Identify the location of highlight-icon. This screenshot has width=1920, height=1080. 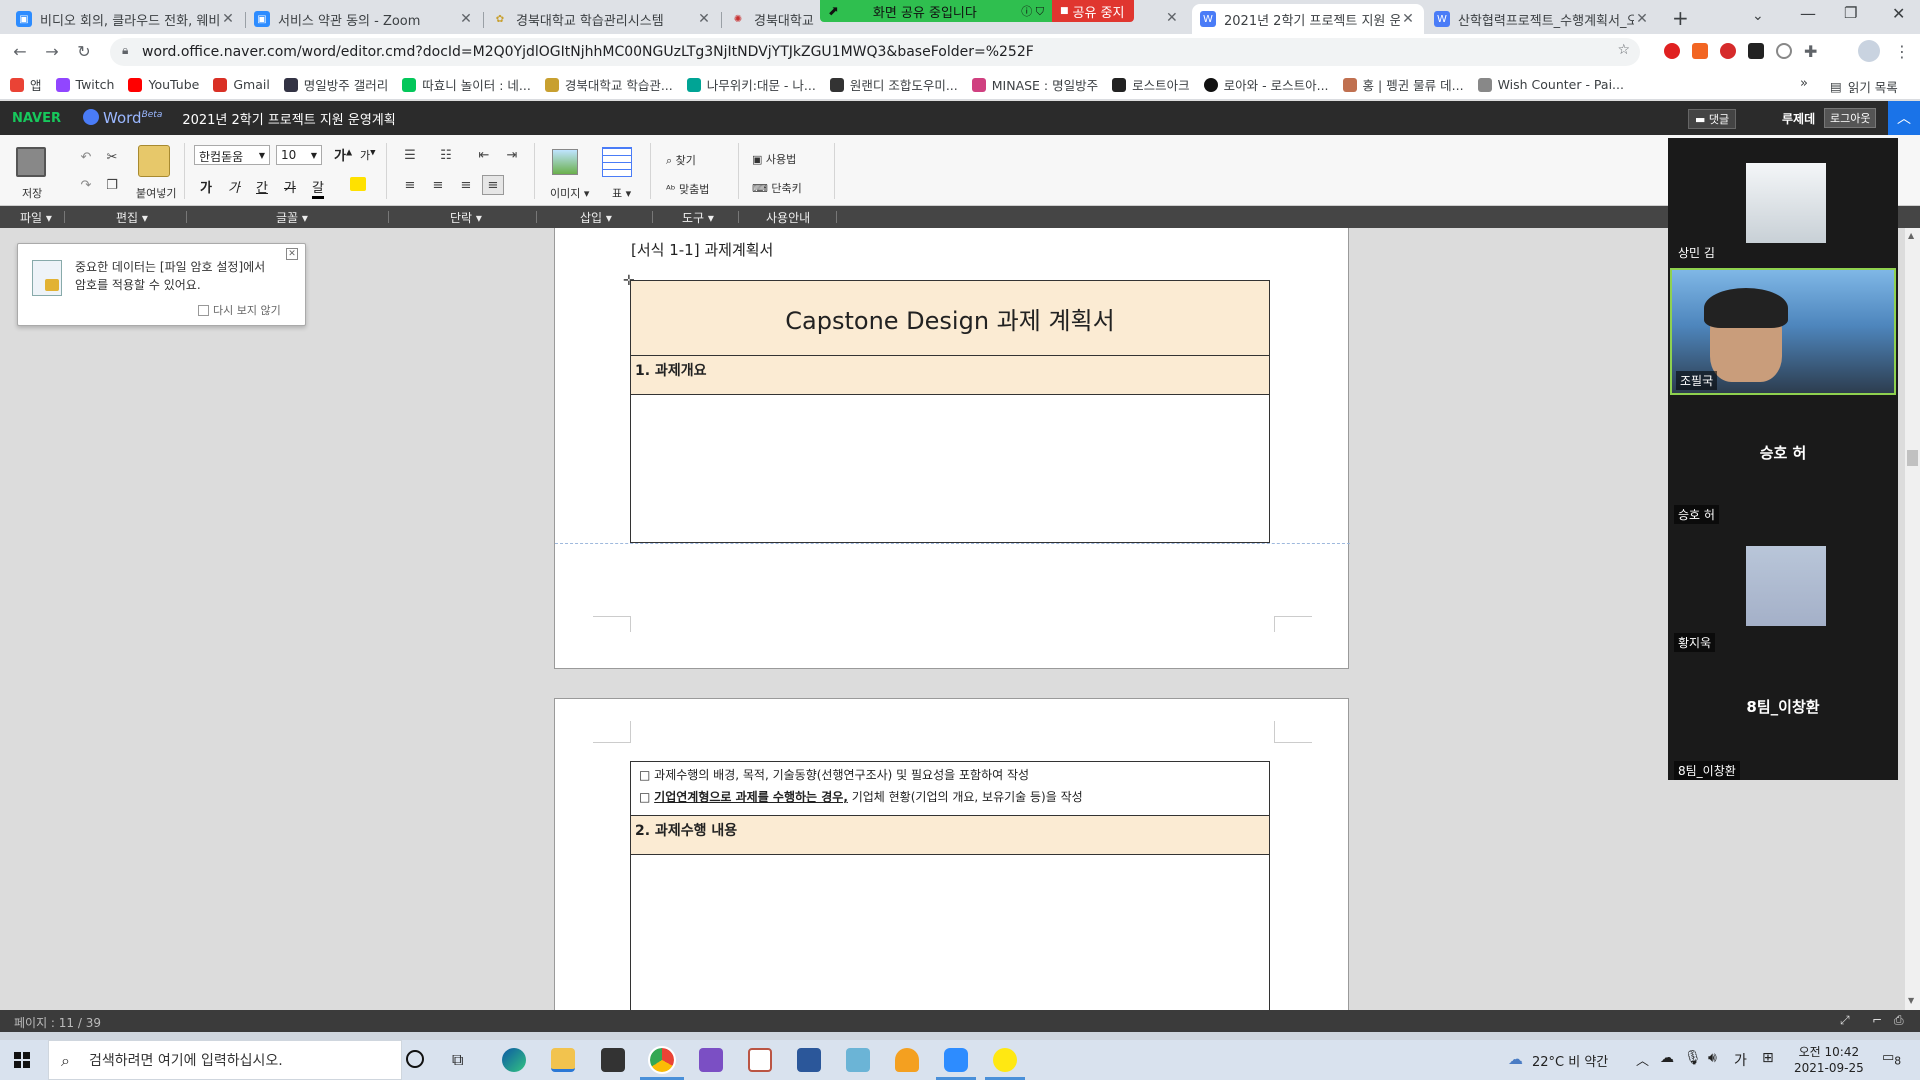
(358, 184).